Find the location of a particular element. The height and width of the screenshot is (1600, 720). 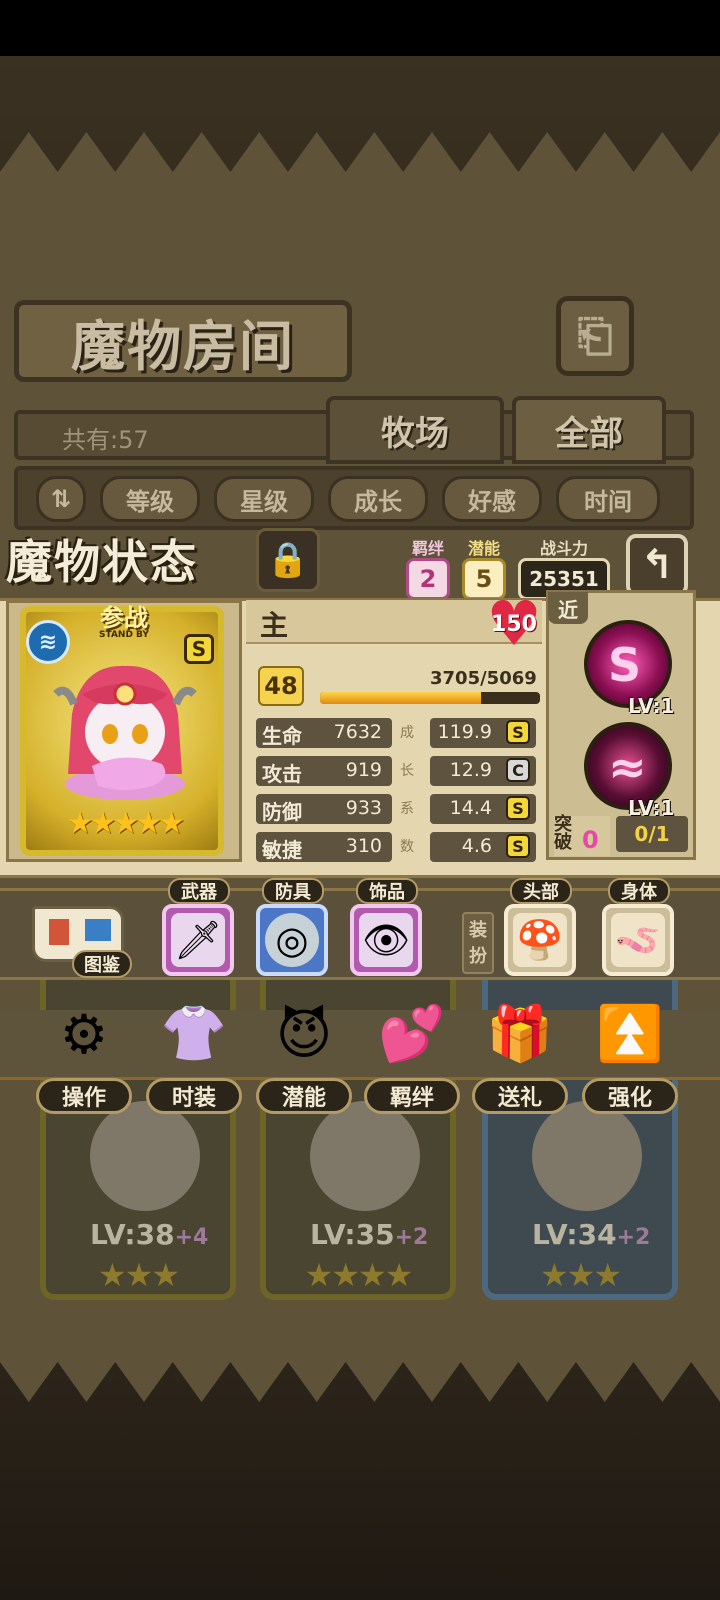

back-arrow-icon: ⎗ is located at coordinates (595, 336).